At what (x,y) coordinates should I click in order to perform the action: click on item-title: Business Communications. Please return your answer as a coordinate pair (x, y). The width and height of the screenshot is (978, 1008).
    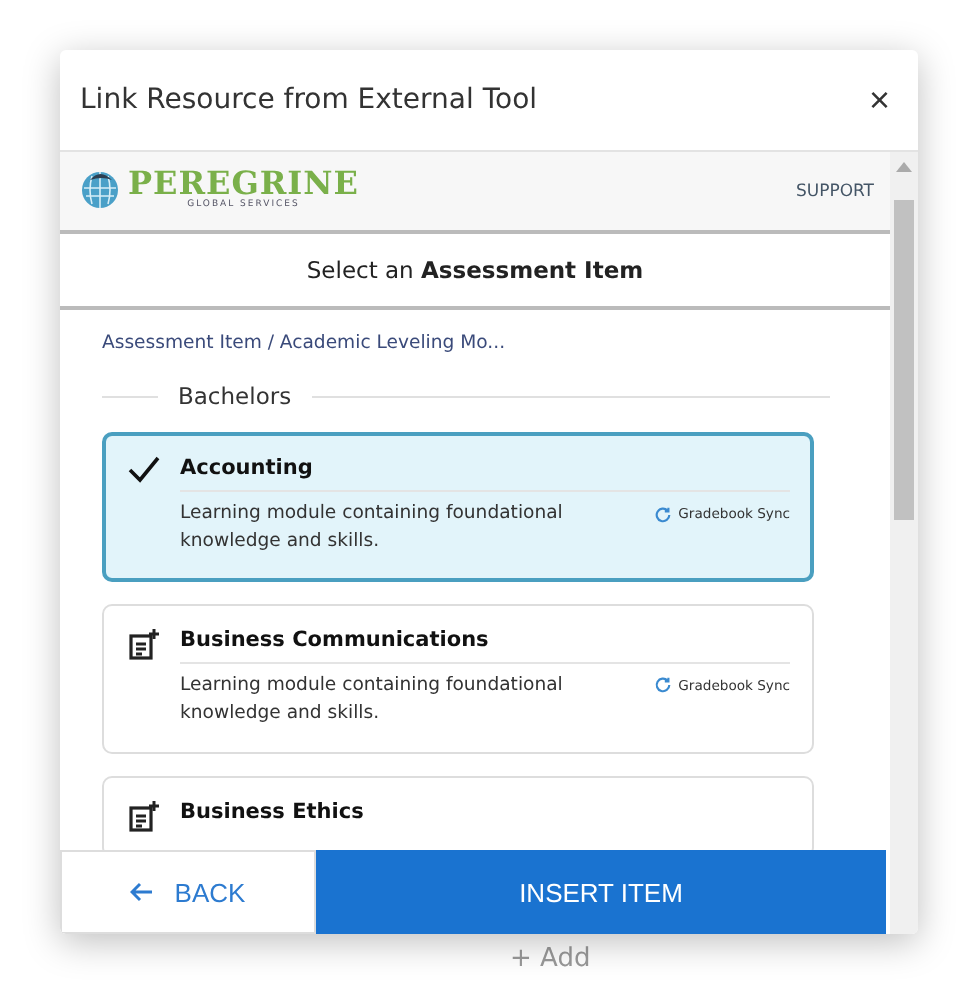
    Looking at the image, I should click on (335, 641).